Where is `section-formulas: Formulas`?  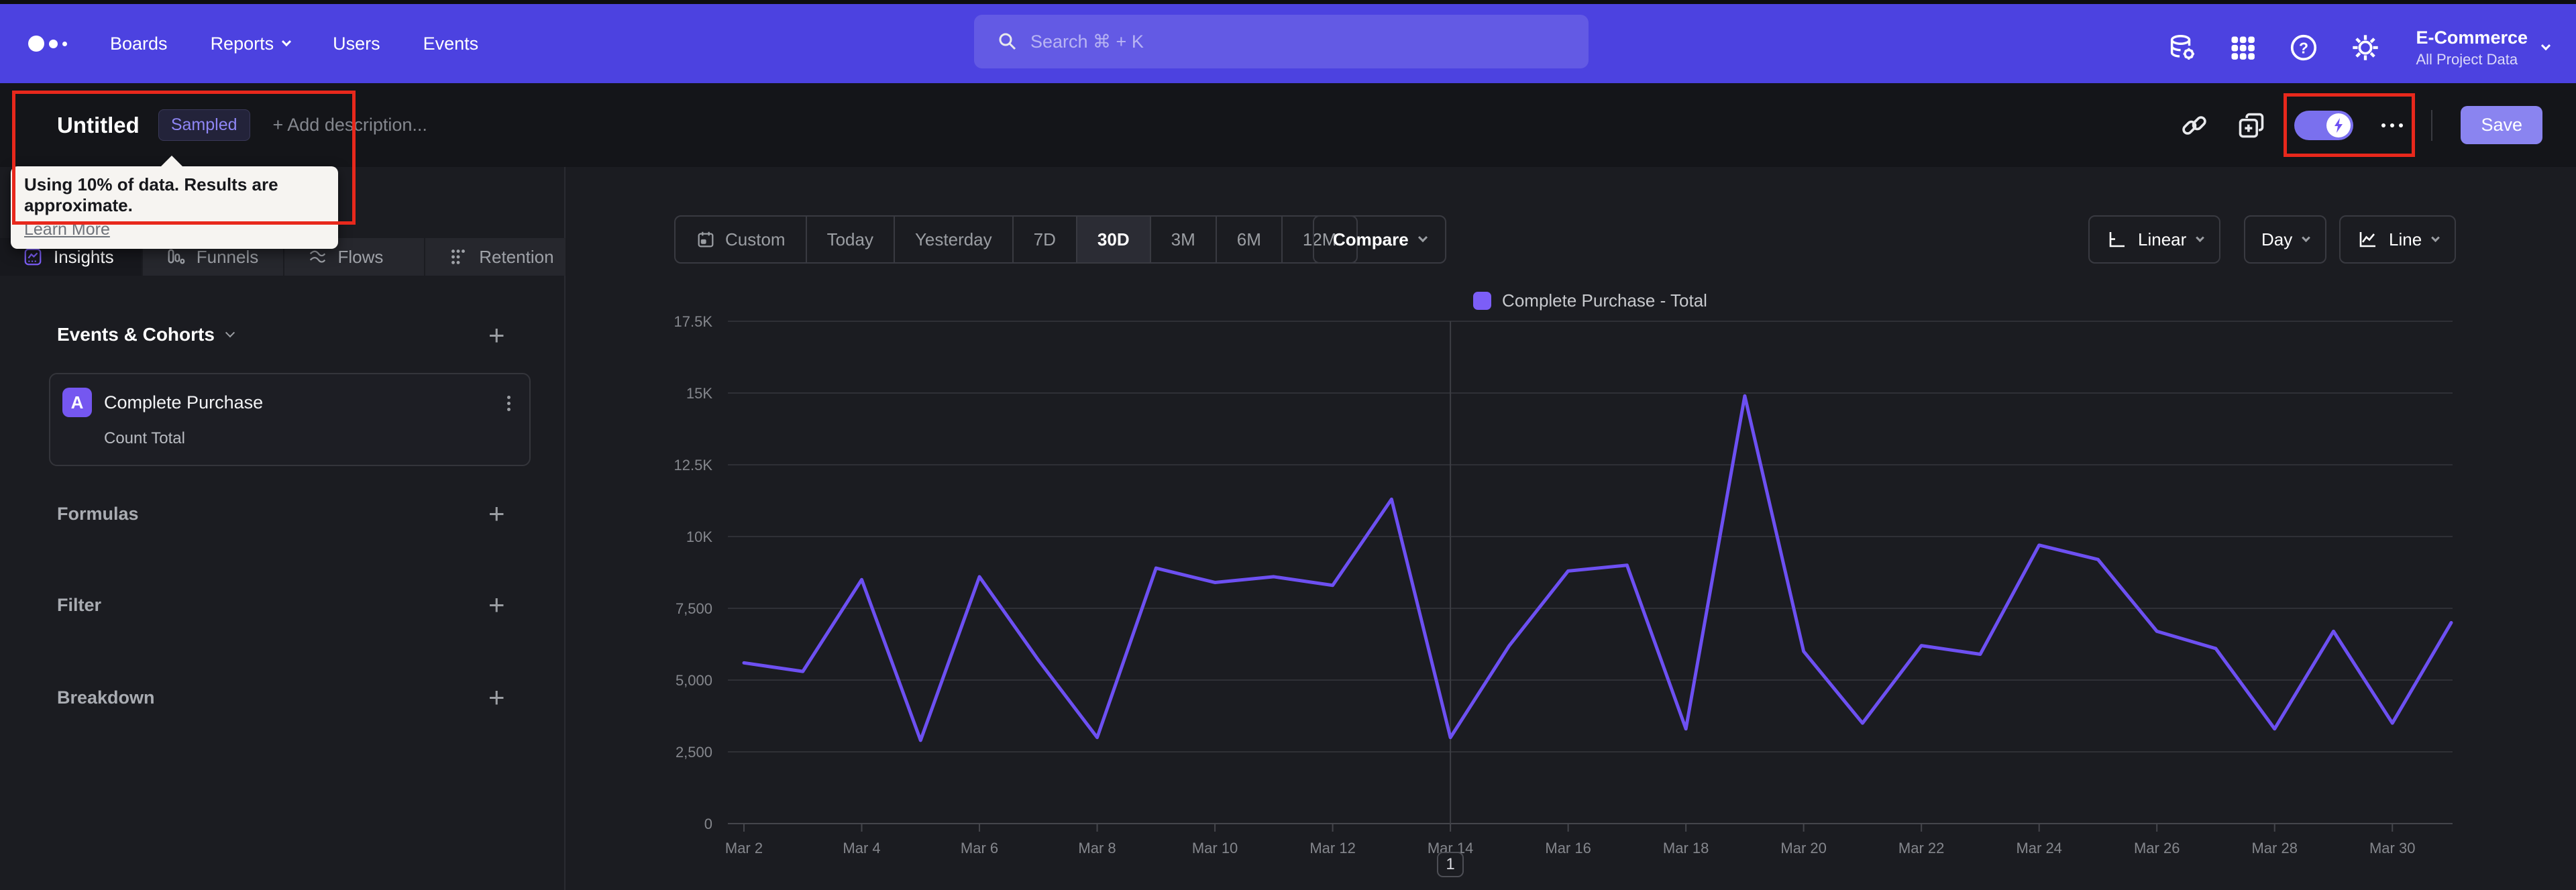 section-formulas: Formulas is located at coordinates (98, 514).